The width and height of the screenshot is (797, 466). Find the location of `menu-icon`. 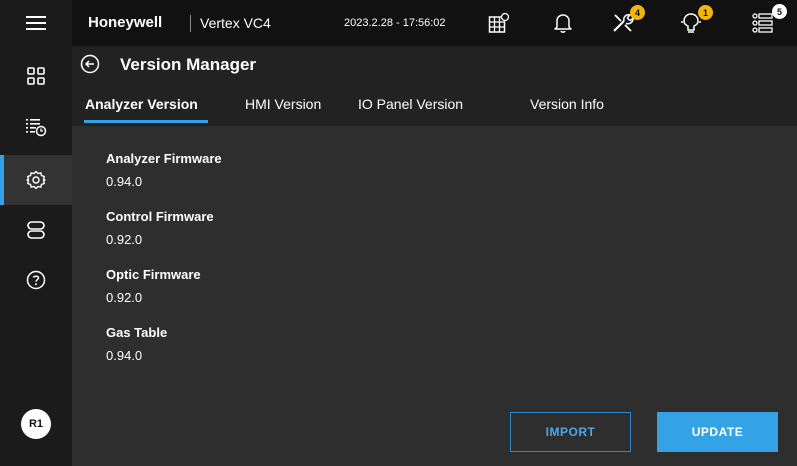

menu-icon is located at coordinates (36, 23).